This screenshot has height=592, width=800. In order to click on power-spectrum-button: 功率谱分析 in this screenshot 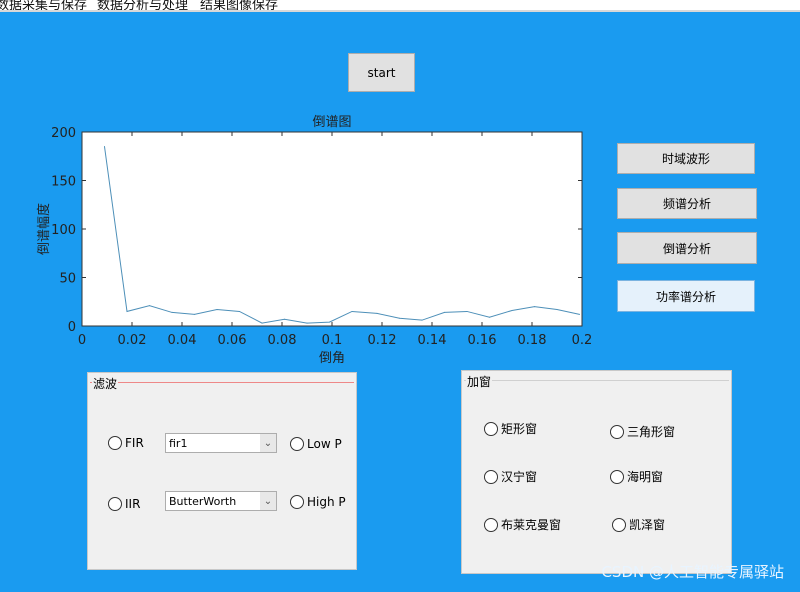, I will do `click(686, 296)`.